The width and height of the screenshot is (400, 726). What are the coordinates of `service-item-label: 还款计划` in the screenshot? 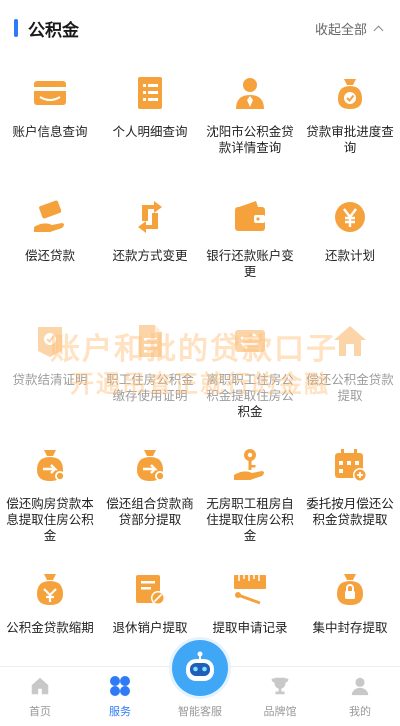 It's located at (349, 255).